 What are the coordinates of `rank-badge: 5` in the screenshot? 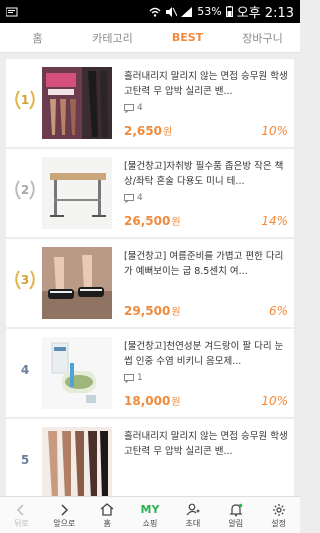 It's located at (25, 460).